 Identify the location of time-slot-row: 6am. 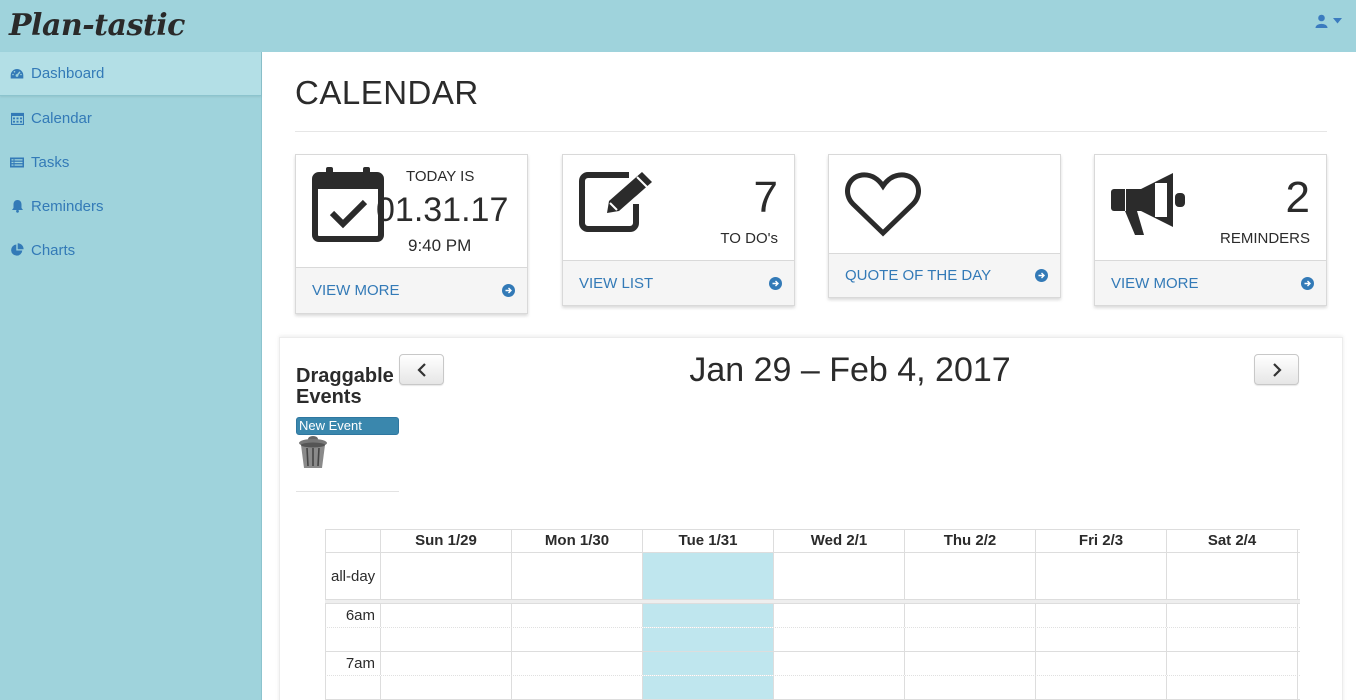
(812, 616).